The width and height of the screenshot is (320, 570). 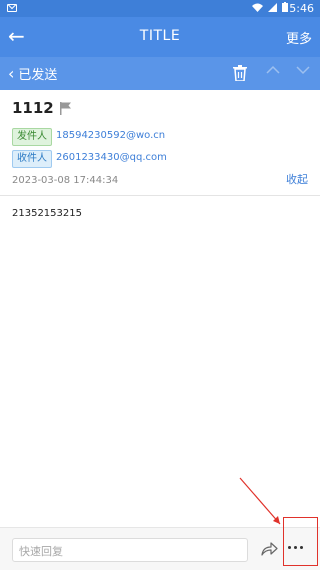 What do you see at coordinates (12, 8) in the screenshot?
I see `mail-notification-icon` at bounding box center [12, 8].